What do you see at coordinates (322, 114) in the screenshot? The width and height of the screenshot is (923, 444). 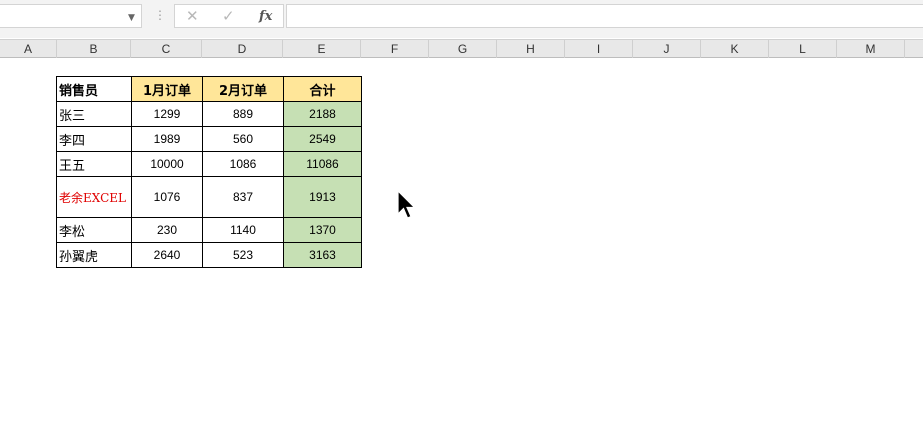 I see `cell-total: 2188` at bounding box center [322, 114].